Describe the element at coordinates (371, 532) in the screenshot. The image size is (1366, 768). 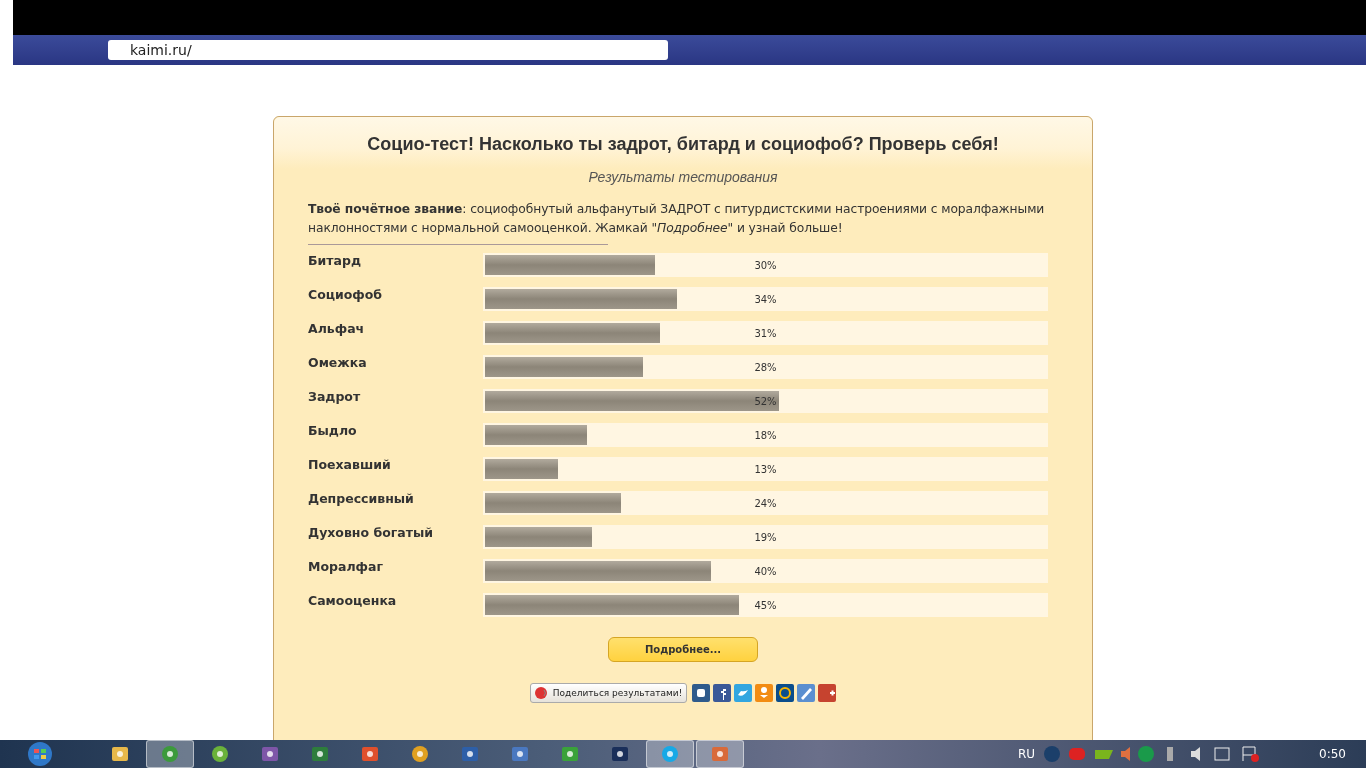
I see `result-label: Духовно богатый` at that location.